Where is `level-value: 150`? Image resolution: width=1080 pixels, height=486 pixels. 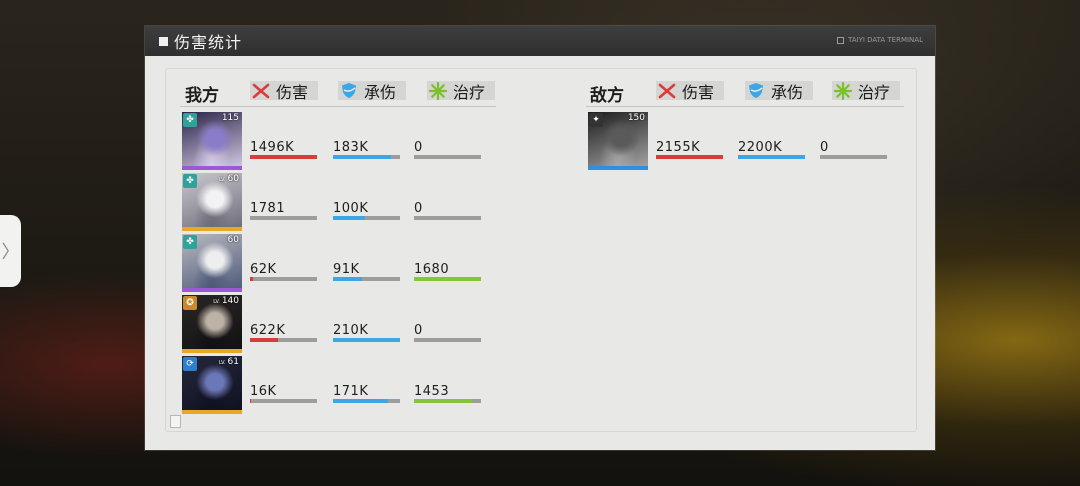
level-value: 150 is located at coordinates (636, 118).